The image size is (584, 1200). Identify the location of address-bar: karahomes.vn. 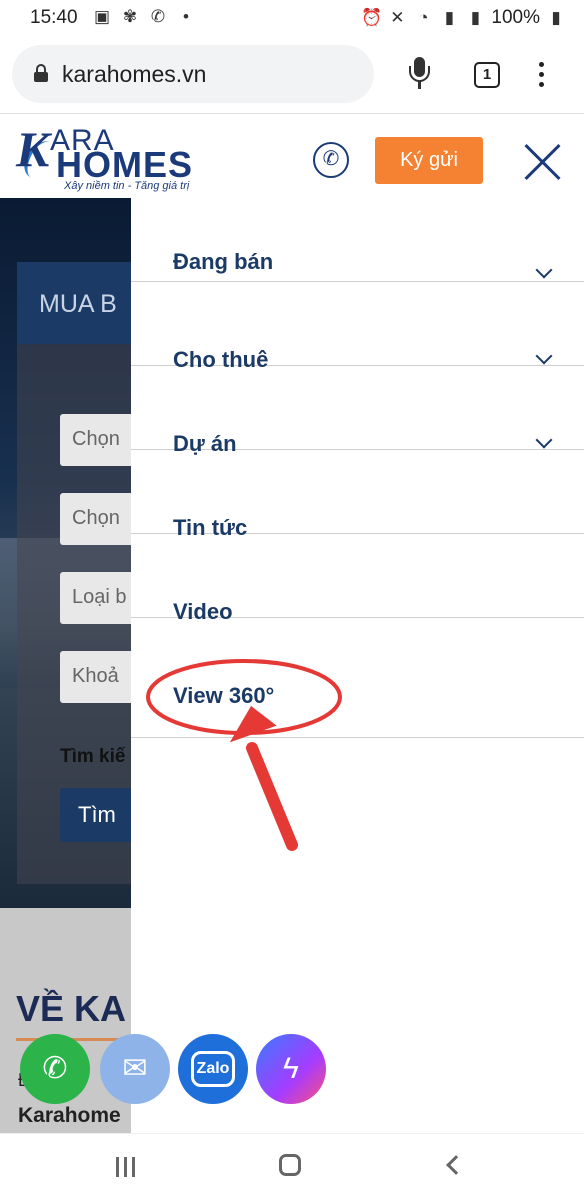
(193, 74).